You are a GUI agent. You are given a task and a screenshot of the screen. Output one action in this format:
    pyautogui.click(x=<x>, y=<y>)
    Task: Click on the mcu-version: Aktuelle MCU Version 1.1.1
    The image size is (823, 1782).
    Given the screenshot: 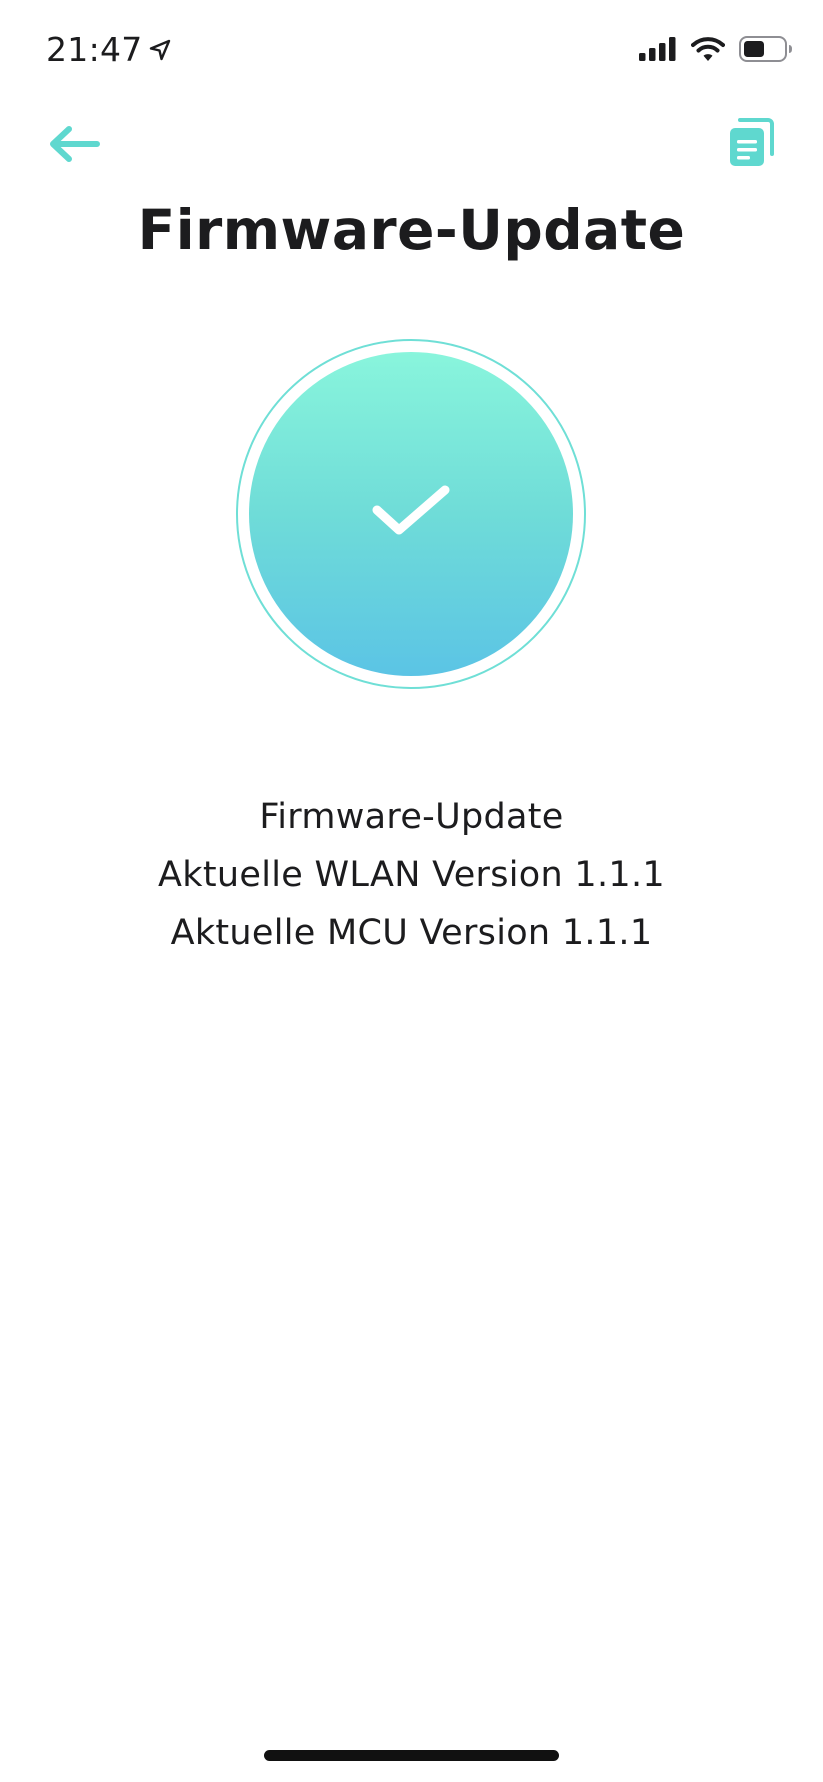 What is the action you would take?
    pyautogui.click(x=411, y=933)
    